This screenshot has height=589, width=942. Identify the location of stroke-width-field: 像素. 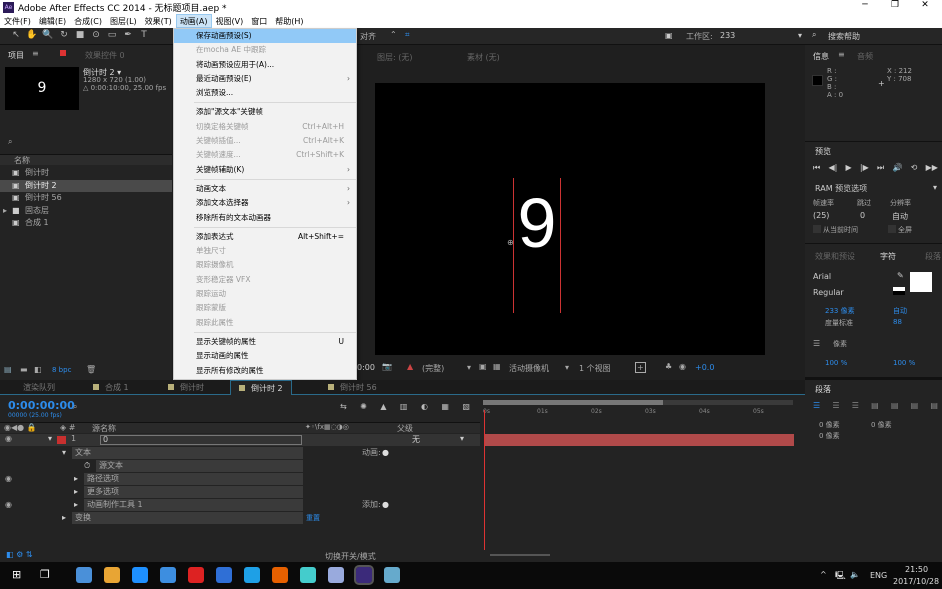
(840, 344).